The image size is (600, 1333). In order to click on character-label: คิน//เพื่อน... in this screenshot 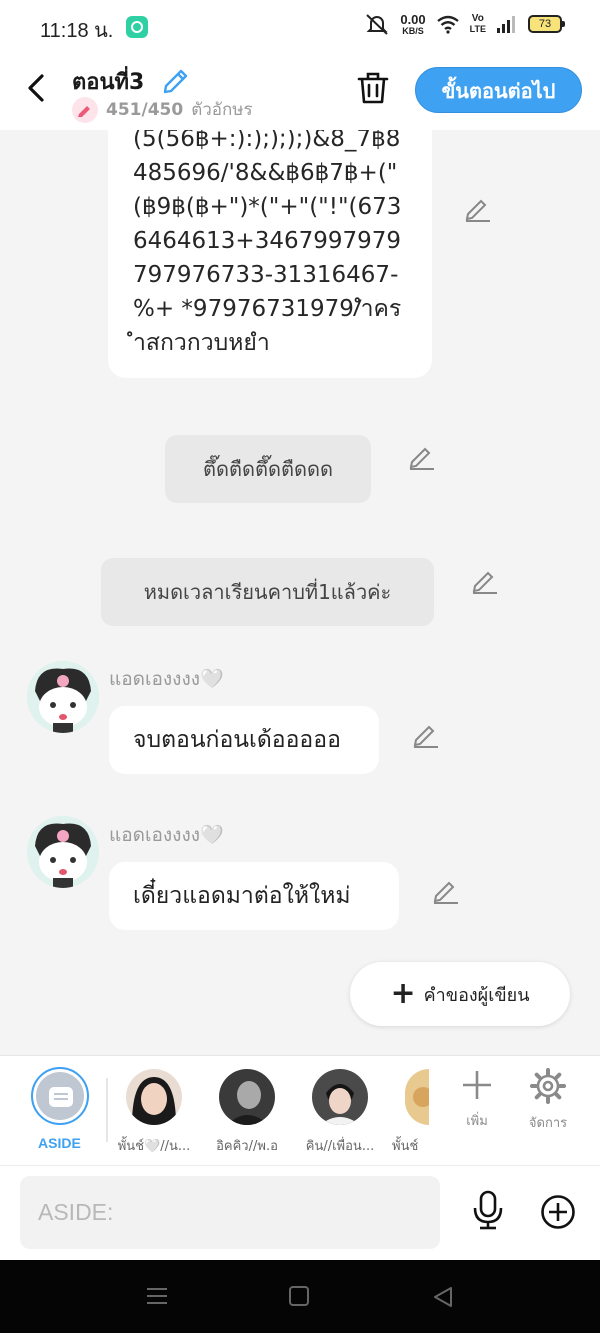, I will do `click(340, 1146)`.